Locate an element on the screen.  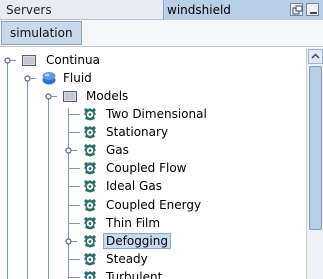
scroll-up-arrow-icon is located at coordinates (315, 56).